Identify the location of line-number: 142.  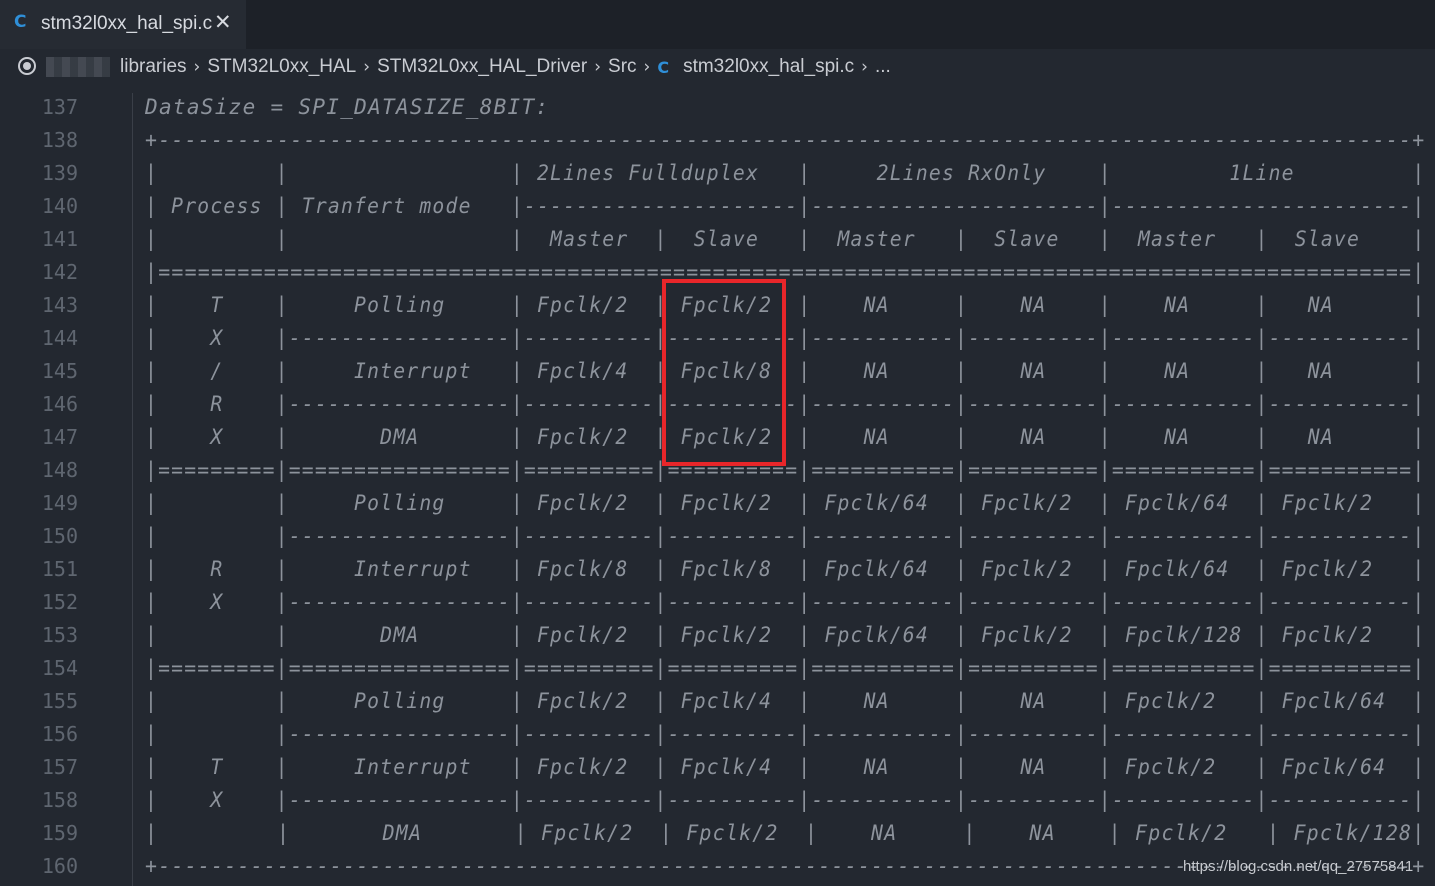
(59, 272).